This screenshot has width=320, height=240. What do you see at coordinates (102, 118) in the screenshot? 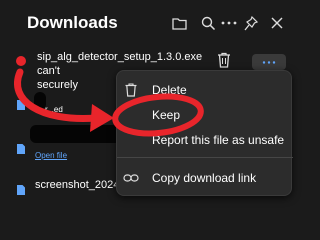
I see `annotation-arrowhead` at bounding box center [102, 118].